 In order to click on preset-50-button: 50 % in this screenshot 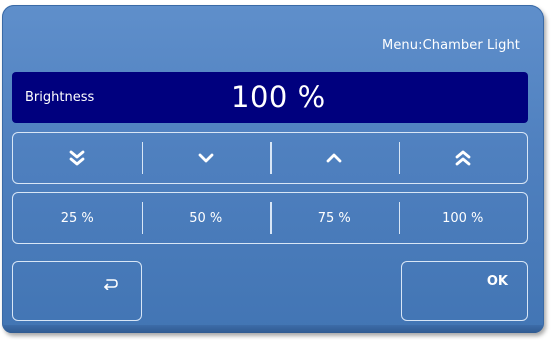, I will do `click(206, 218)`.